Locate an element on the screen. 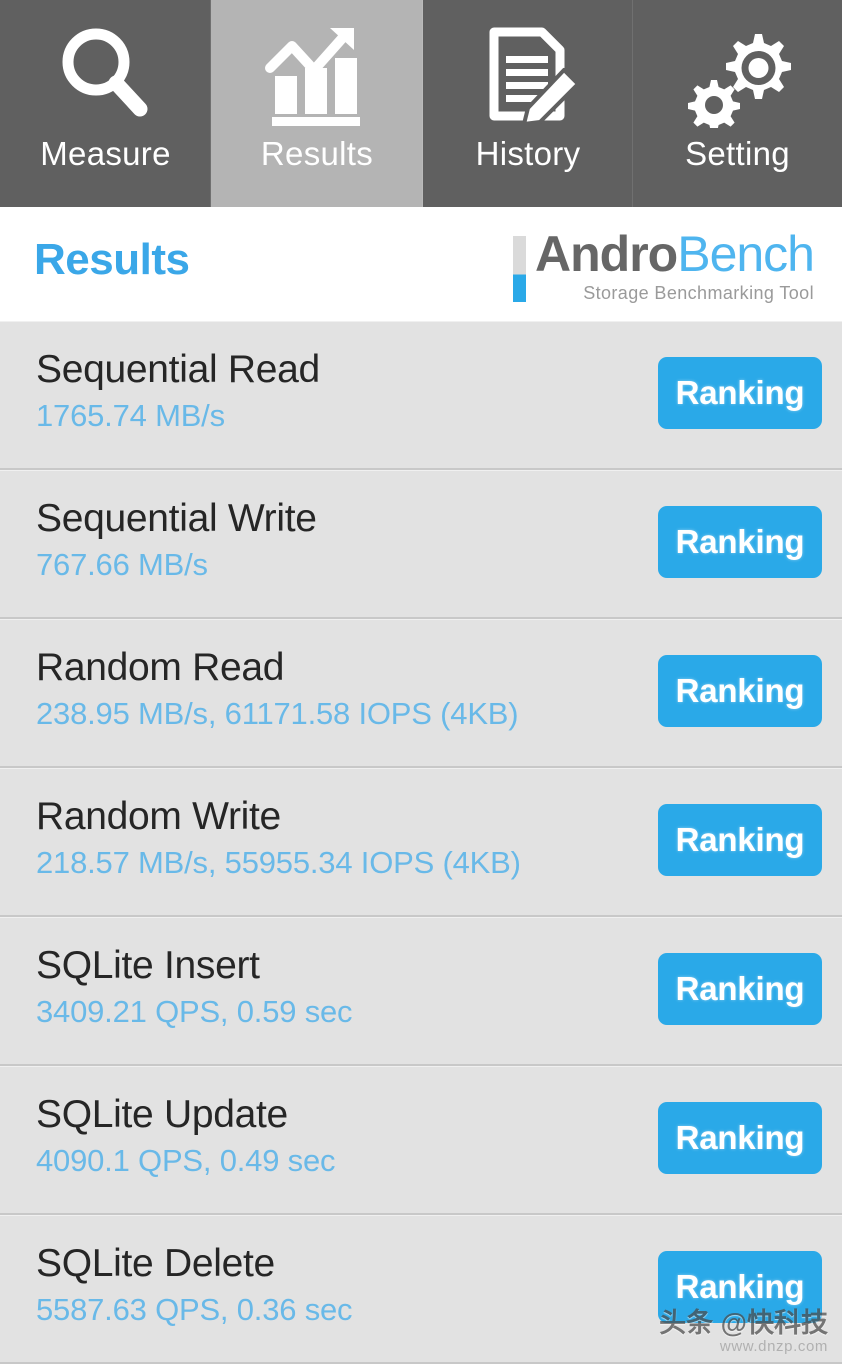  tab-results: Results is located at coordinates (317, 103).